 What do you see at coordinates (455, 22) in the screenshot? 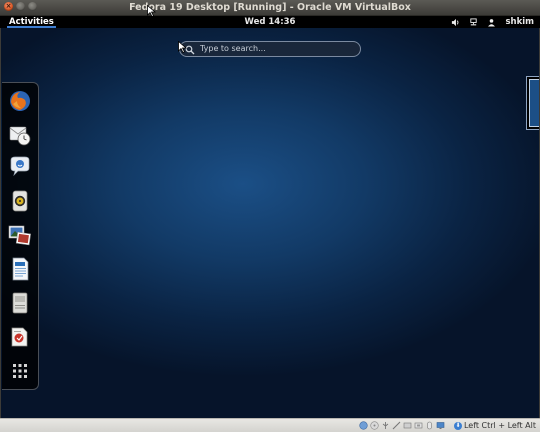
I see `volume-icon` at bounding box center [455, 22].